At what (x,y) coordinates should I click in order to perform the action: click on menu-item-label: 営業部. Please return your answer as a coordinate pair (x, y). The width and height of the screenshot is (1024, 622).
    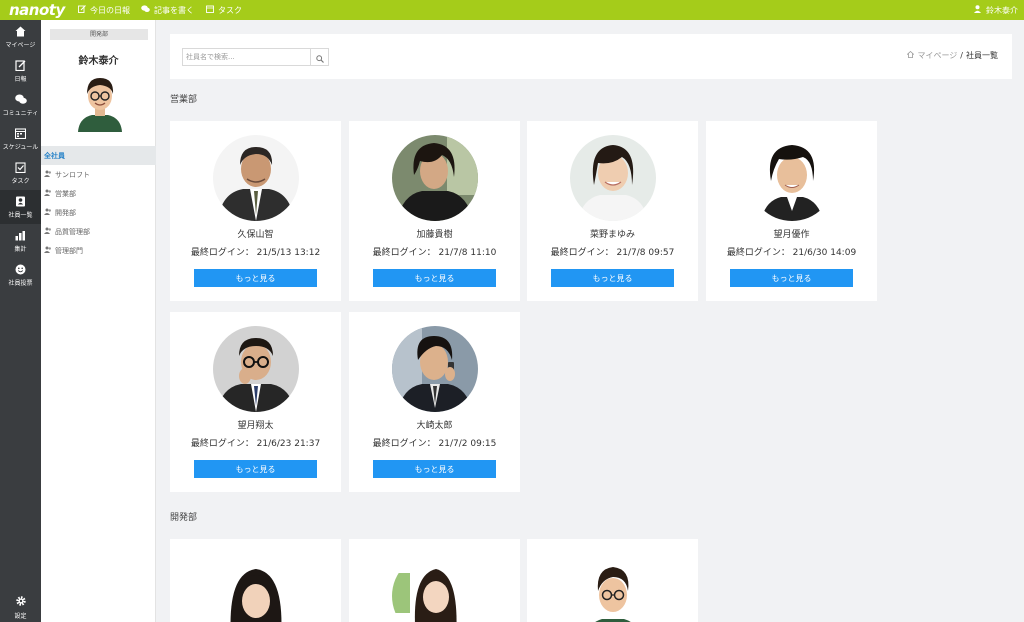
    Looking at the image, I should click on (65, 193).